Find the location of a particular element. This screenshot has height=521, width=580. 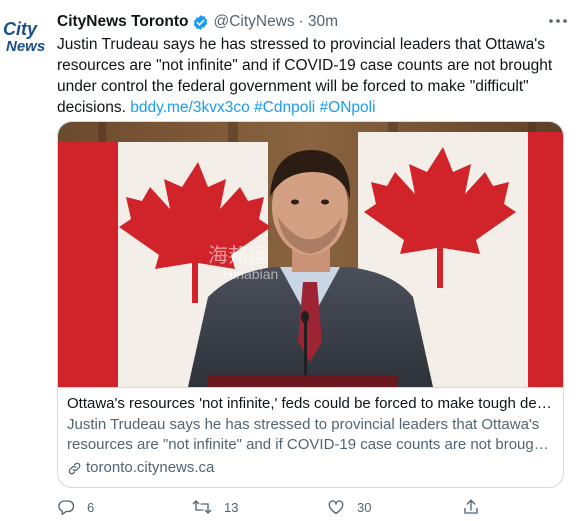

logo-top-text: City is located at coordinates (20, 29).